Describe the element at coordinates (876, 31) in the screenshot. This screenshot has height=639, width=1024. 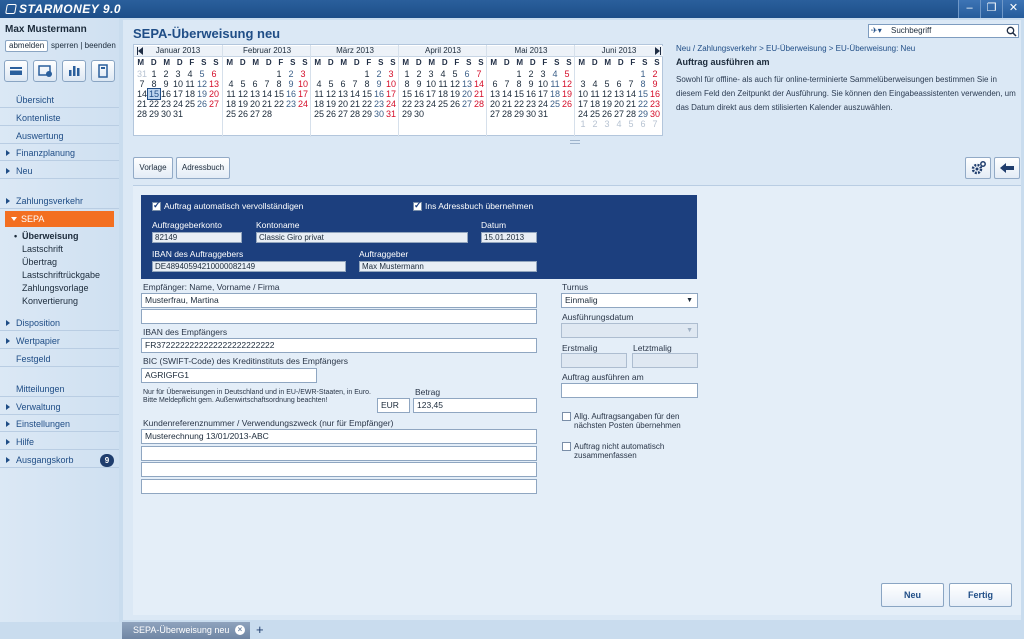
I see `star-filter-icon: ✈▾` at that location.